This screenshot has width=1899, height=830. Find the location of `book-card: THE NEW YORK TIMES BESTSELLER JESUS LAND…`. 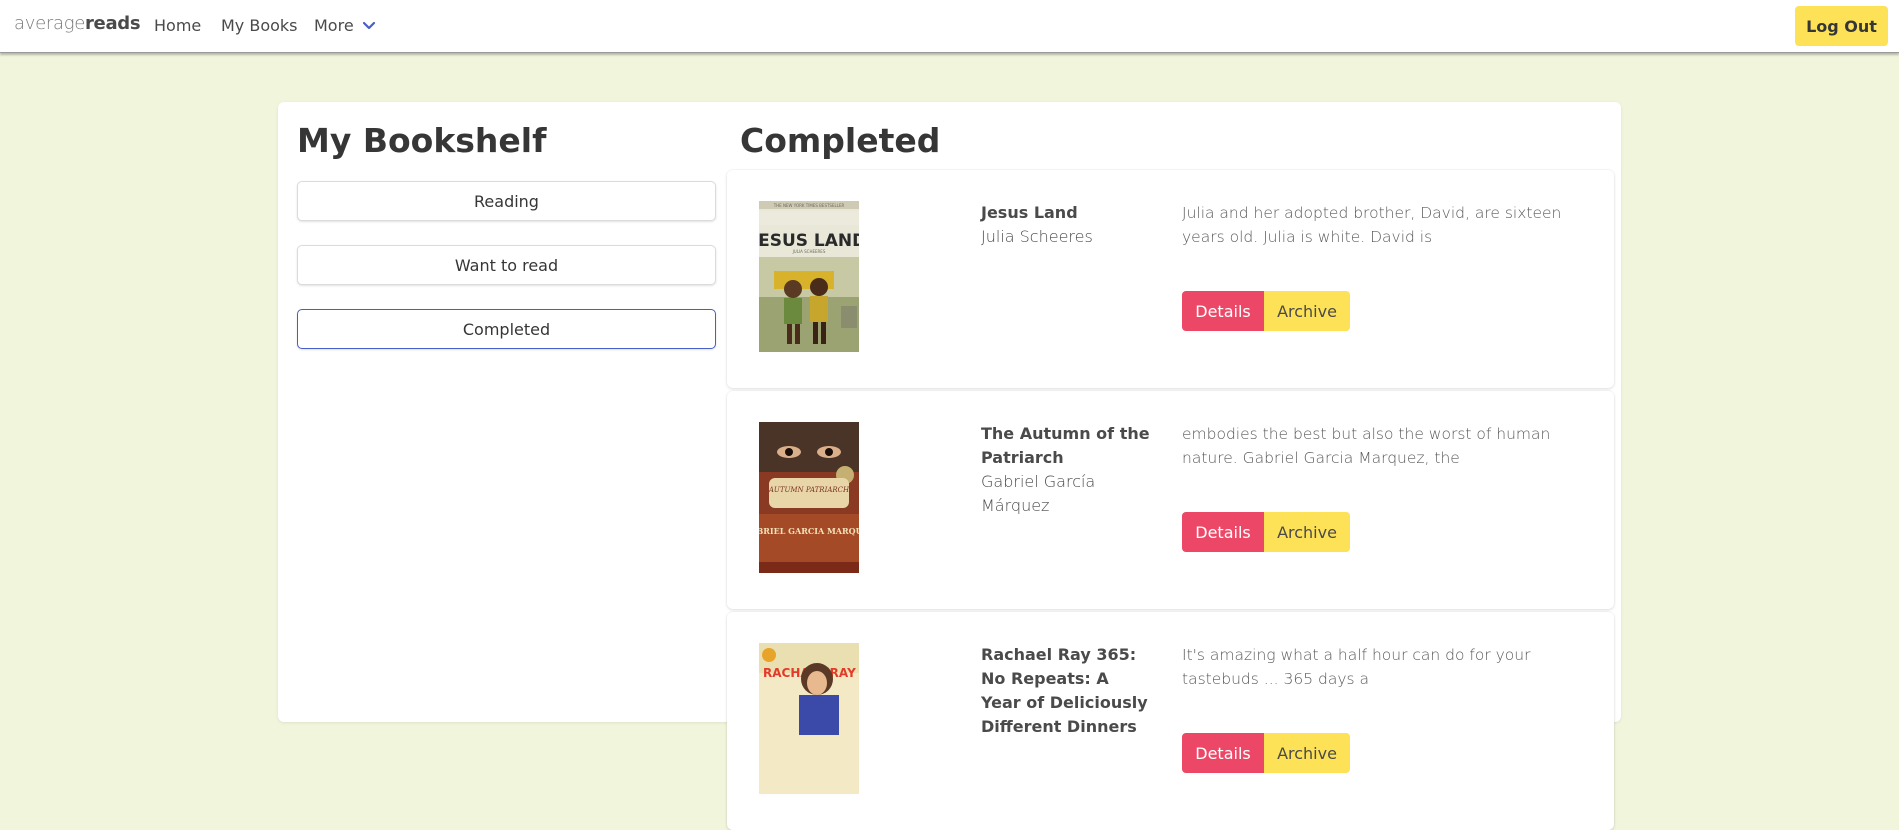

book-card: THE NEW YORK TIMES BESTSELLER JESUS LAND… is located at coordinates (1170, 279).